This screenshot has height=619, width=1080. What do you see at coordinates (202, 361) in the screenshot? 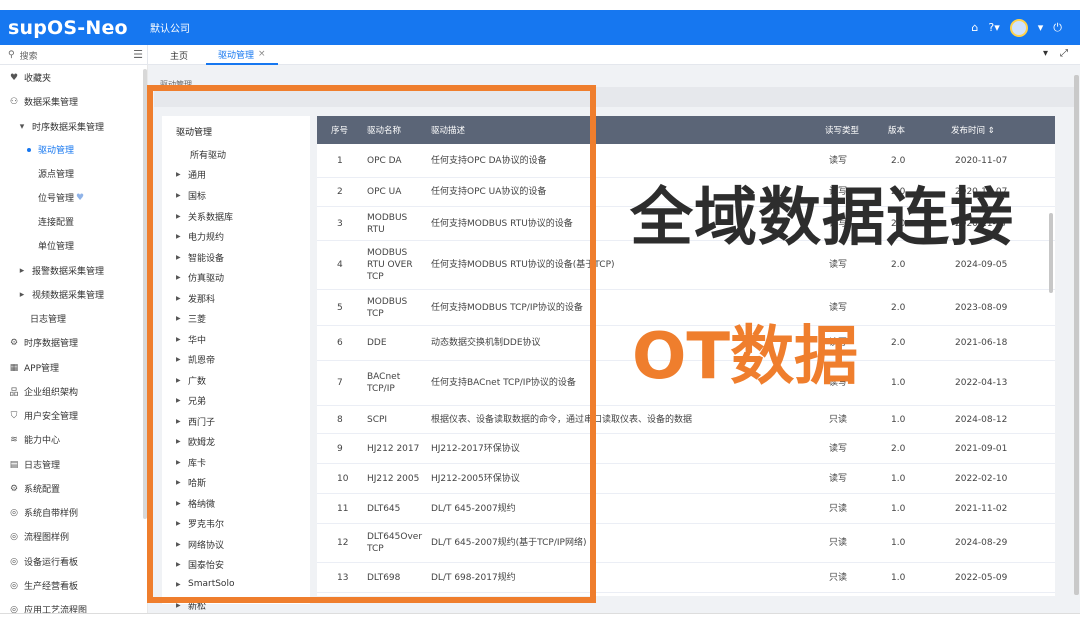
I see `tree-item-label: 凯恩帝` at bounding box center [202, 361].